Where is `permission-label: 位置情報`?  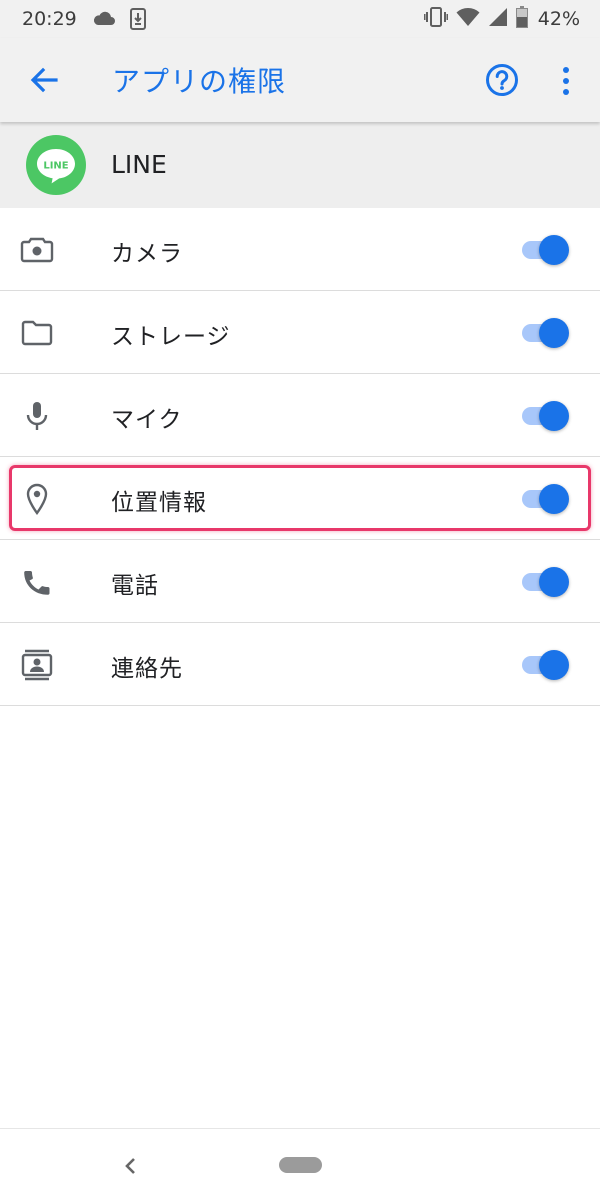
permission-label: 位置情報 is located at coordinates (159, 503).